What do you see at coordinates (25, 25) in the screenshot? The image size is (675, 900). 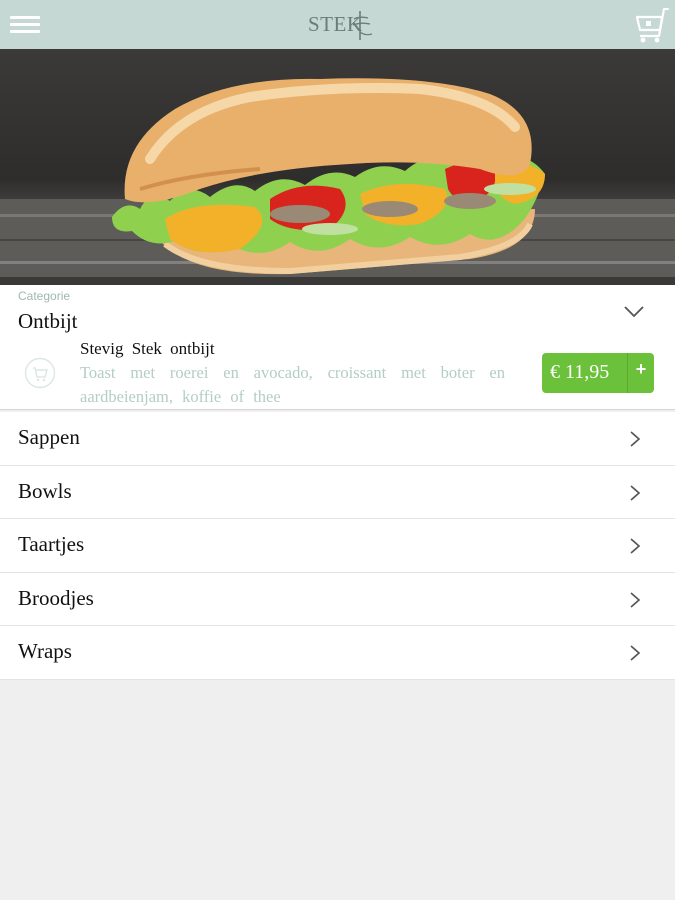 I see `hamburger-menu-icon` at bounding box center [25, 25].